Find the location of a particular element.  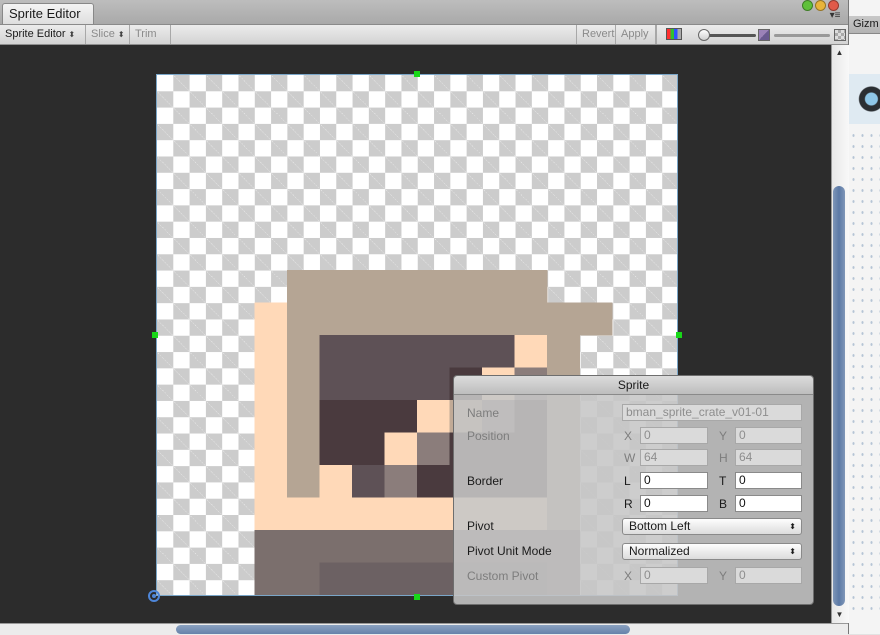

position-x-field: 0 is located at coordinates (674, 435).